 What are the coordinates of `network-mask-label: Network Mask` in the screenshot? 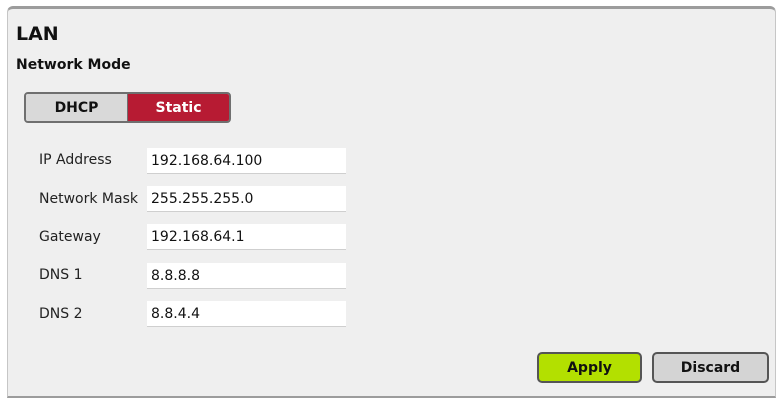 It's located at (88, 199).